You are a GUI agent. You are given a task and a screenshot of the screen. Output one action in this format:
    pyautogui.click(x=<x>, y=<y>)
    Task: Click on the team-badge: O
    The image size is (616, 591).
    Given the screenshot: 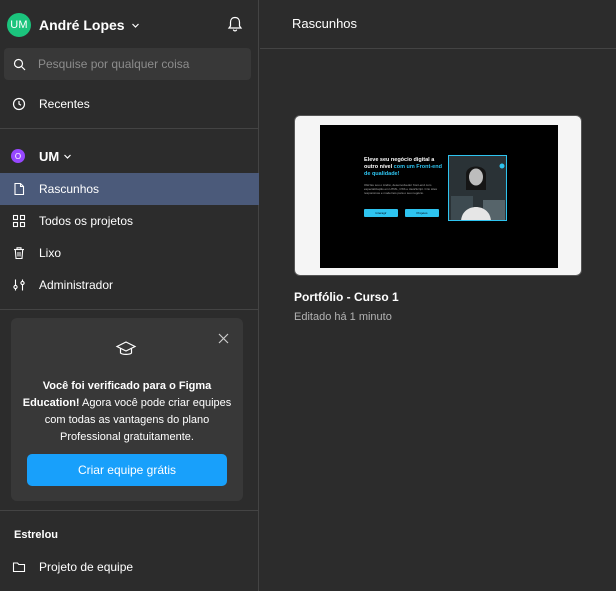 What is the action you would take?
    pyautogui.click(x=18, y=156)
    